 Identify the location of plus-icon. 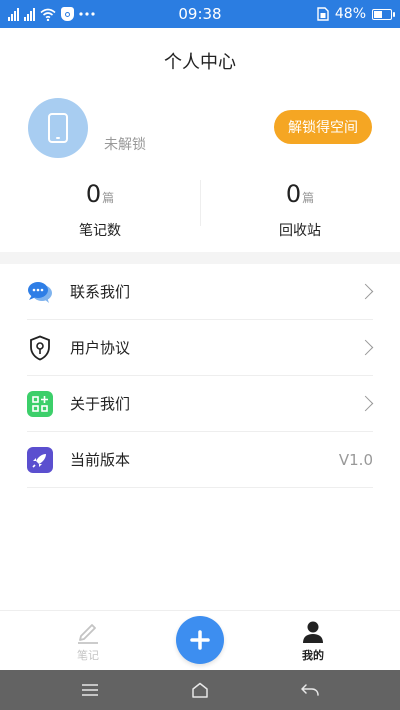
(200, 640).